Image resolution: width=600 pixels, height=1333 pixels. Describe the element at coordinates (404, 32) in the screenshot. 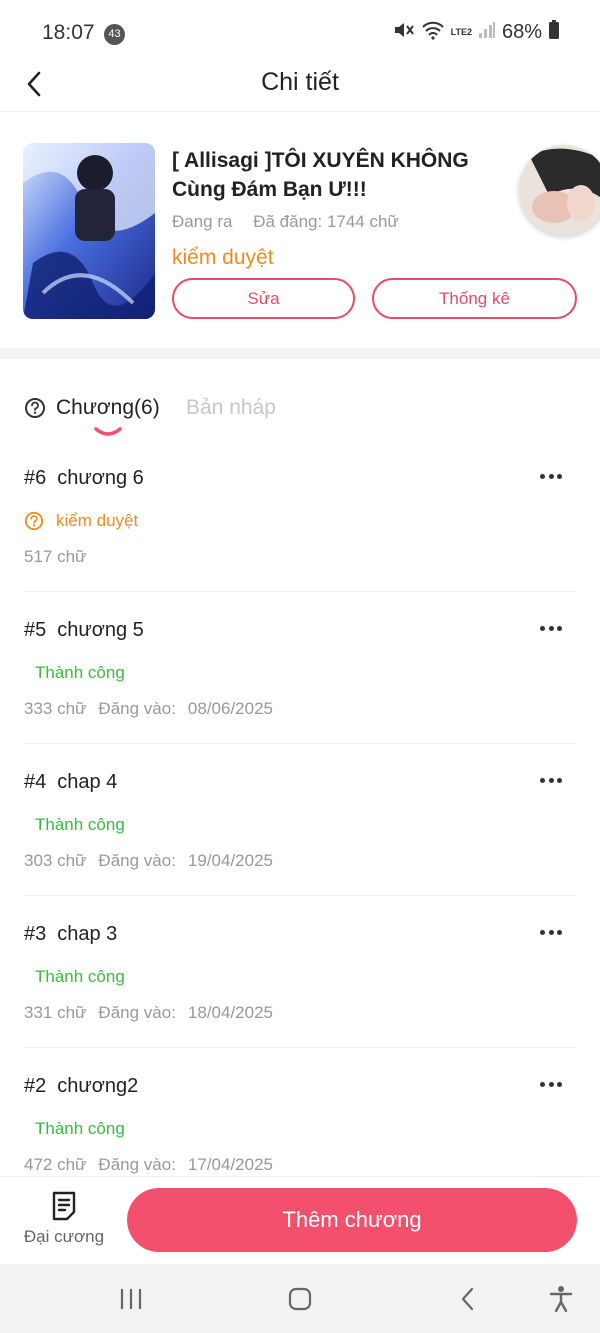

I see `mute-icon` at that location.